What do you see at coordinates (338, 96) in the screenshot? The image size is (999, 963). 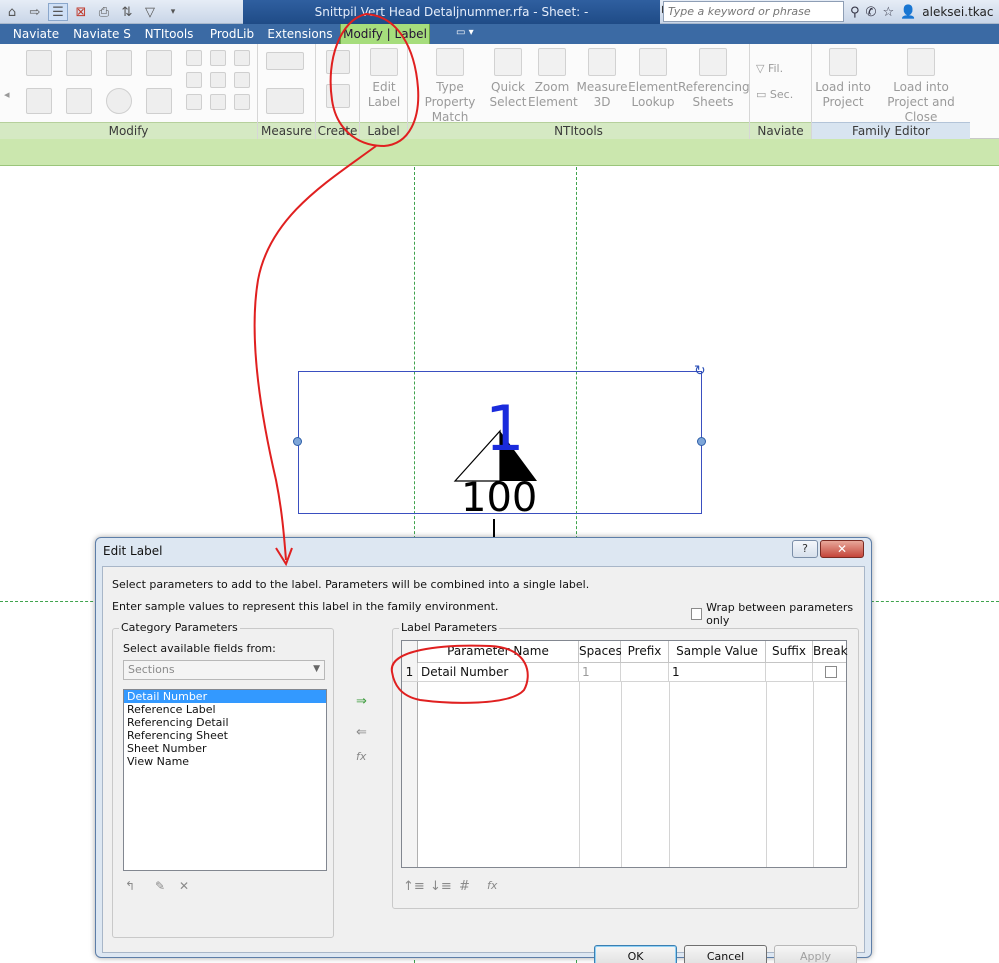 I see `create-group-icon` at bounding box center [338, 96].